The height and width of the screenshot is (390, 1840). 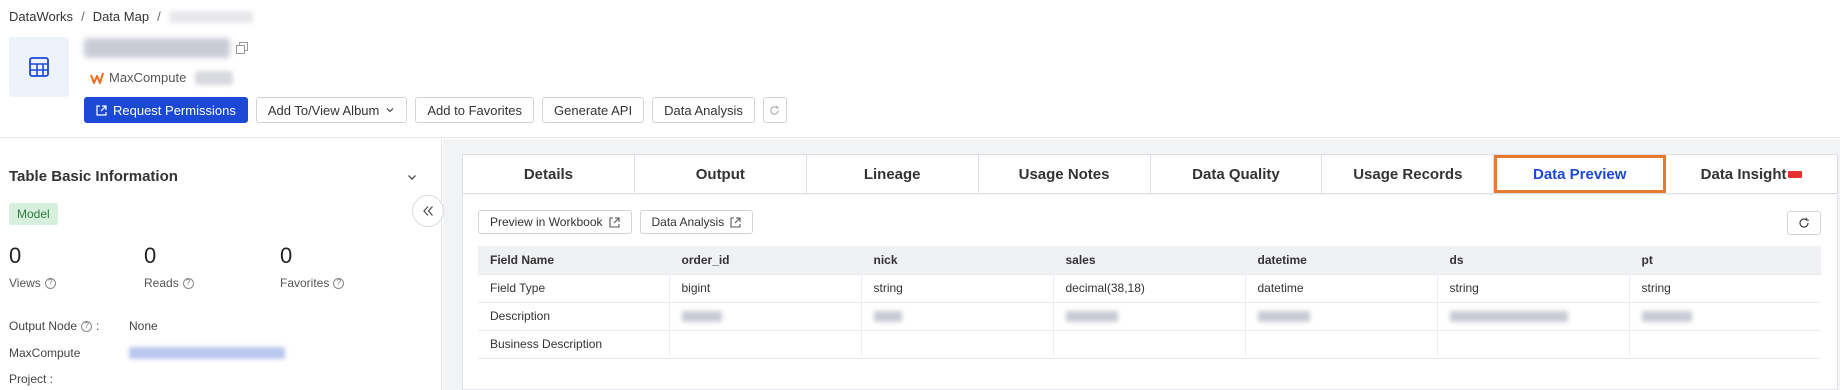 I want to click on data-analysis-preview-button: Data Analysis, so click(x=696, y=222).